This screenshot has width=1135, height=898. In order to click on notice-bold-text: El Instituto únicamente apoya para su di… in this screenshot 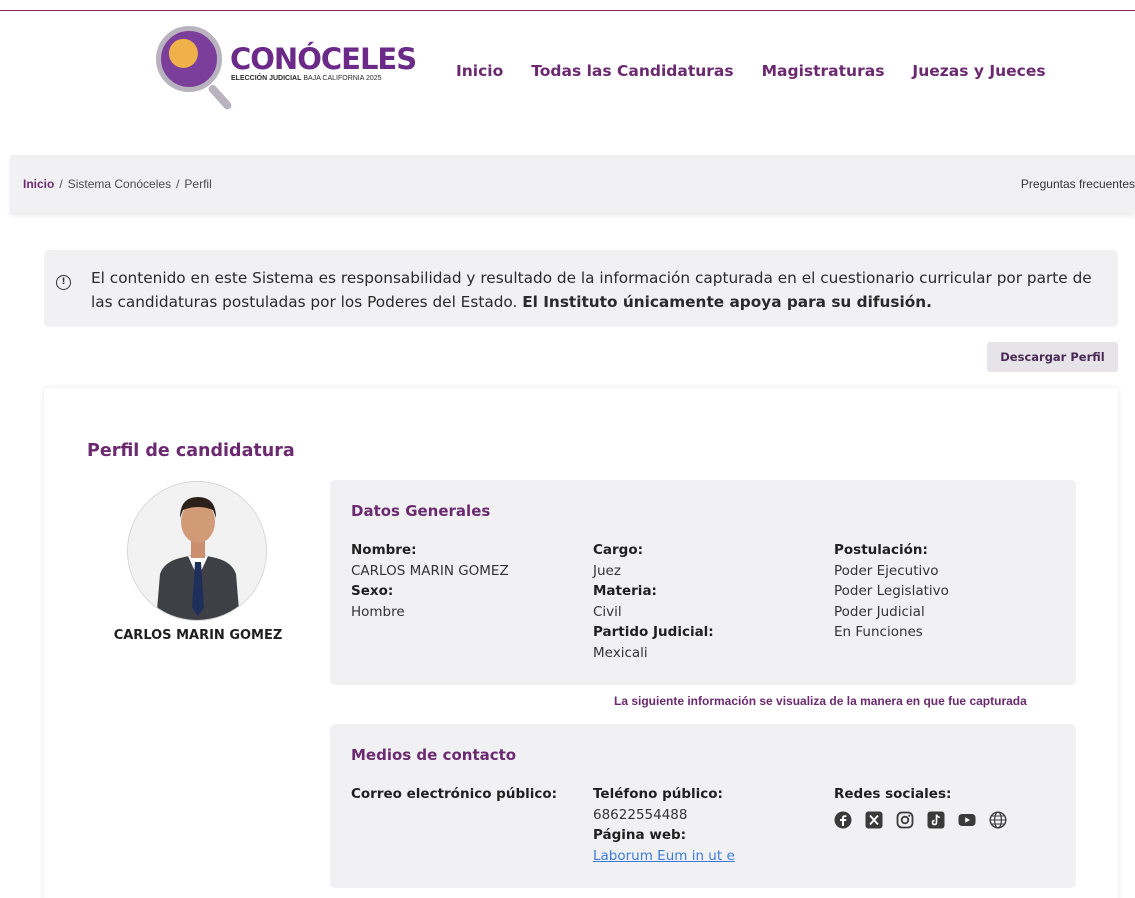, I will do `click(727, 302)`.